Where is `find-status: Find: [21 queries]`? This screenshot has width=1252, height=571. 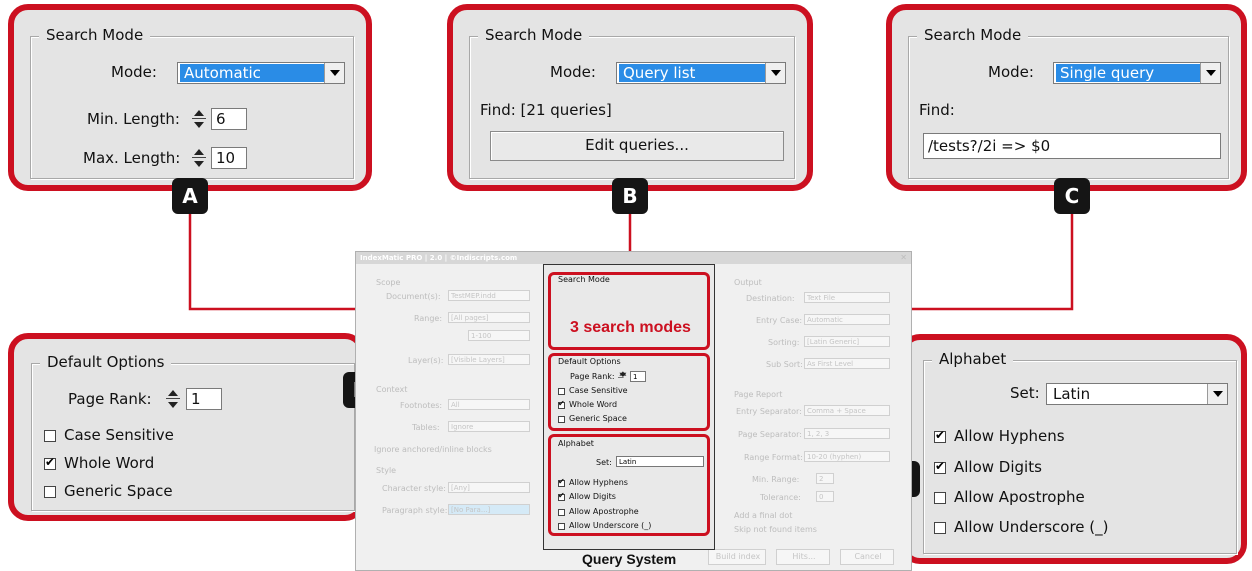 find-status: Find: [21 queries] is located at coordinates (546, 110).